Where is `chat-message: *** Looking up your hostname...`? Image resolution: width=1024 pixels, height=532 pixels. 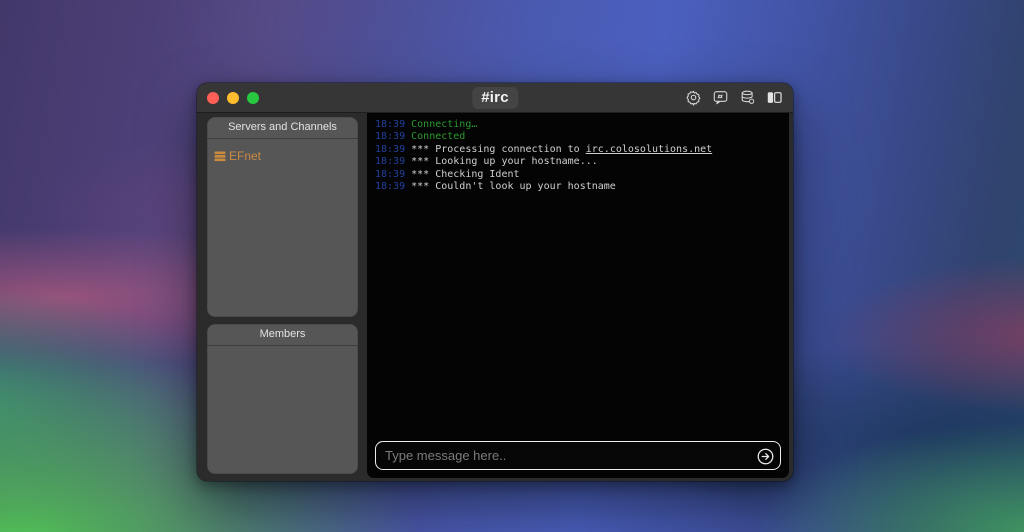
chat-message: *** Looking up your hostname... is located at coordinates (501, 162).